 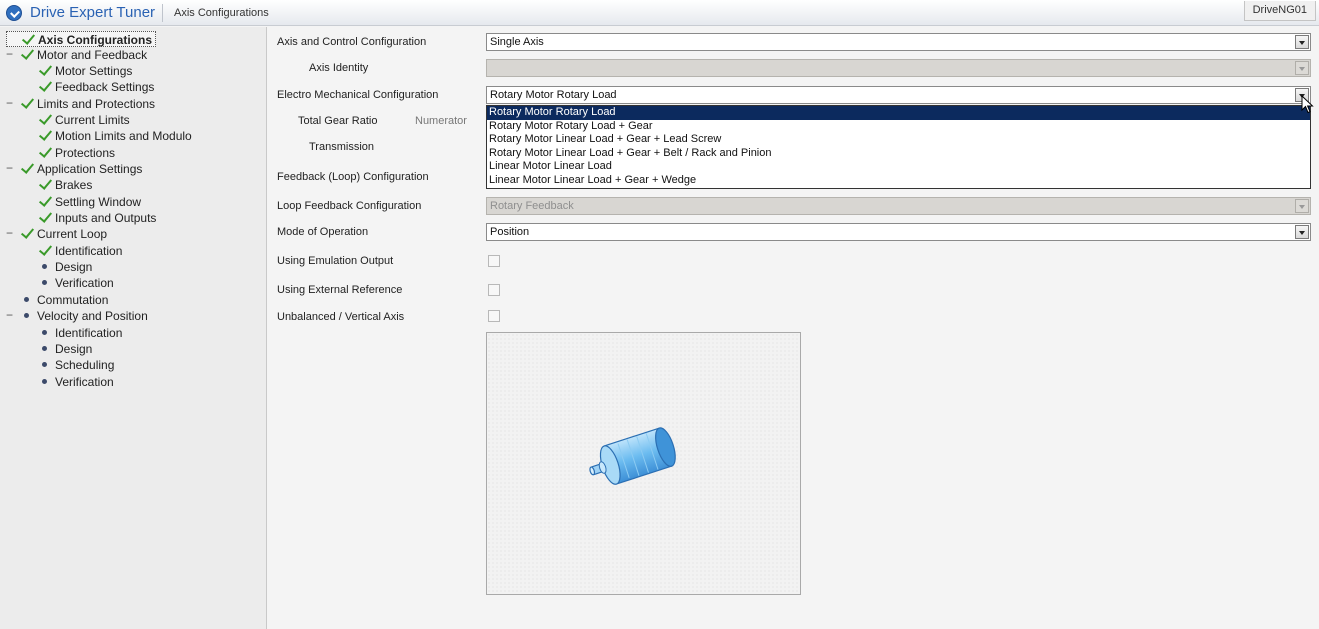 What do you see at coordinates (340, 290) in the screenshot?
I see `external-reference-label: Using External Reference` at bounding box center [340, 290].